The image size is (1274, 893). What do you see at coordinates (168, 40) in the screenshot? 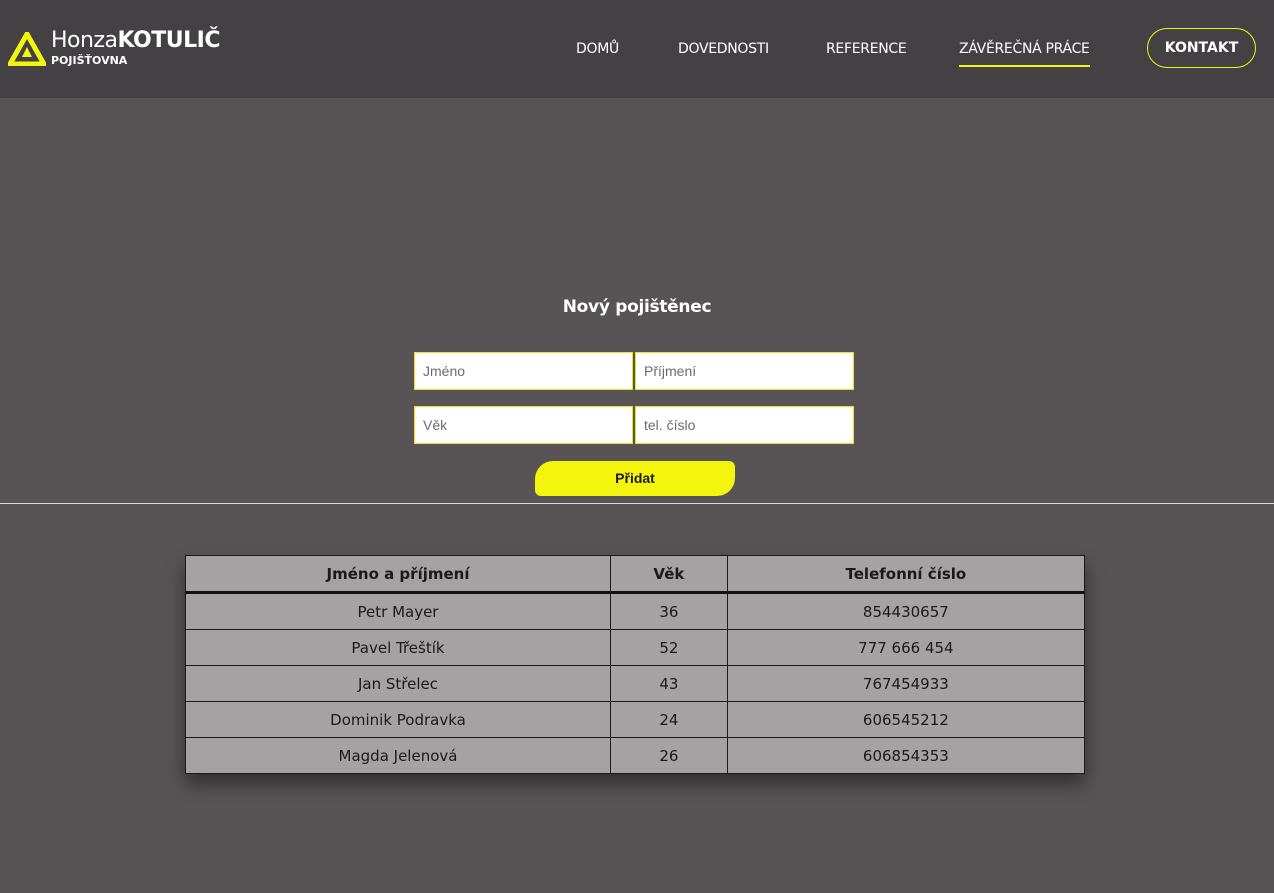
I see `brand-last-name: KOTULIČ` at bounding box center [168, 40].